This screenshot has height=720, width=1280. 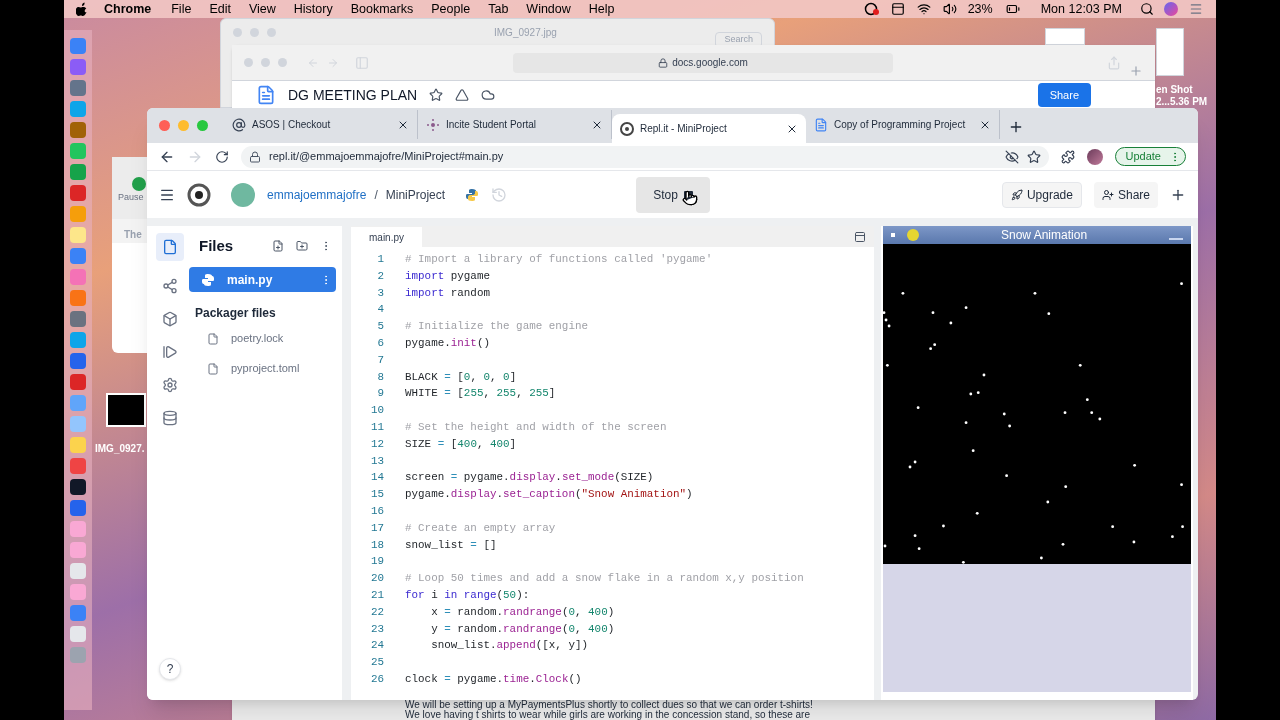 I want to click on help-button: ?, so click(x=170, y=669).